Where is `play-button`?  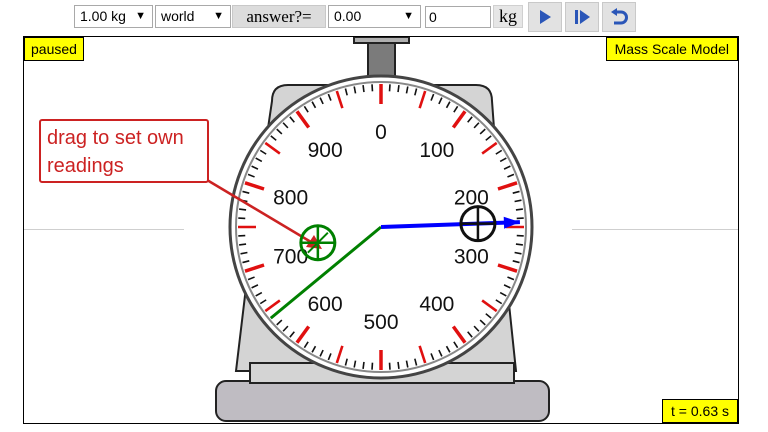 play-button is located at coordinates (545, 17).